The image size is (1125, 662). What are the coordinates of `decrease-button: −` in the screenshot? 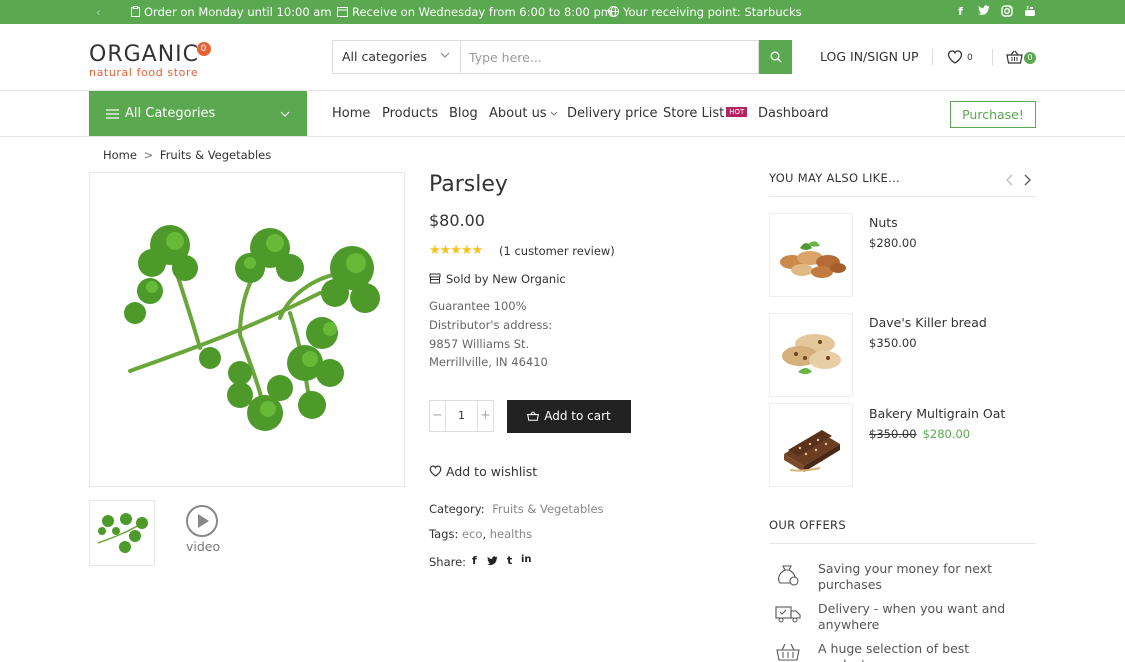 It's located at (438, 416).